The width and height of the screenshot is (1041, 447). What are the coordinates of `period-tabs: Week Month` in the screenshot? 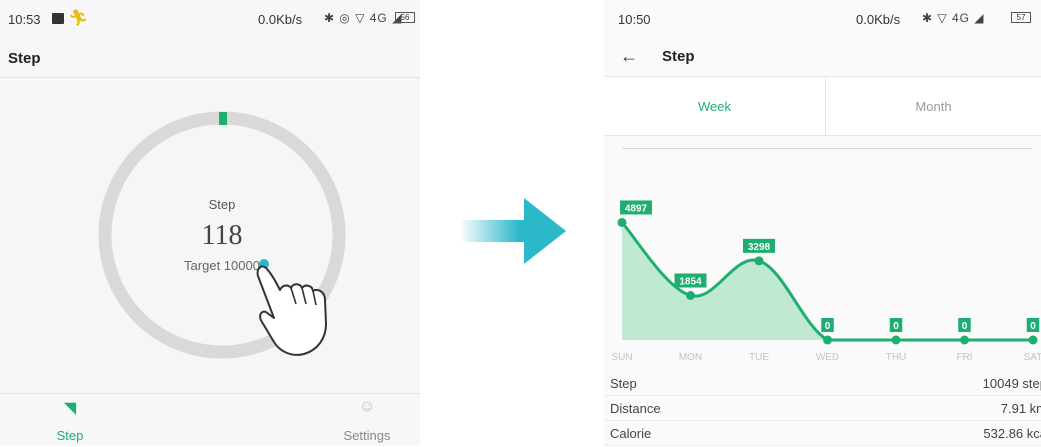 It's located at (822, 106).